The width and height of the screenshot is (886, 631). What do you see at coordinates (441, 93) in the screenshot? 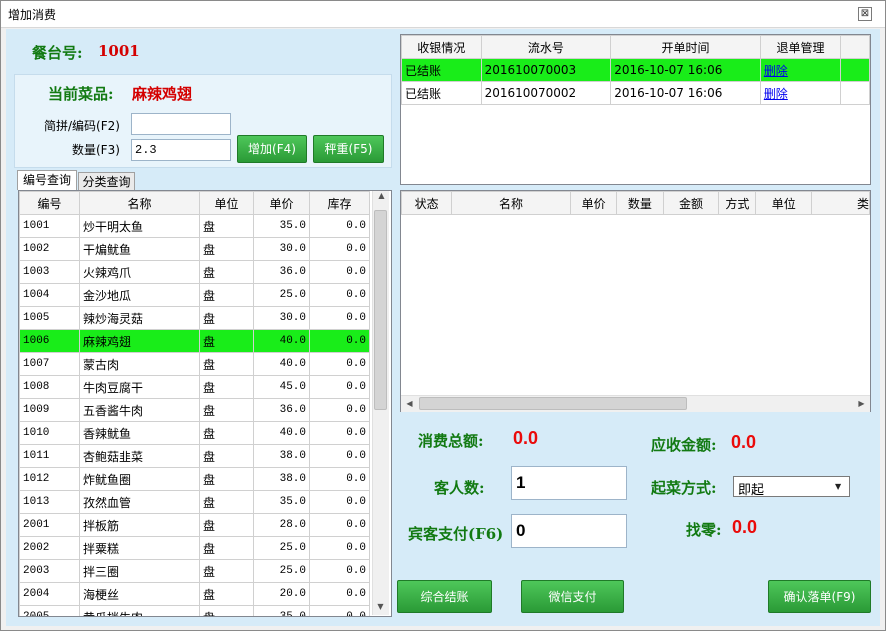
I see `bill-cell: 已结账` at bounding box center [441, 93].